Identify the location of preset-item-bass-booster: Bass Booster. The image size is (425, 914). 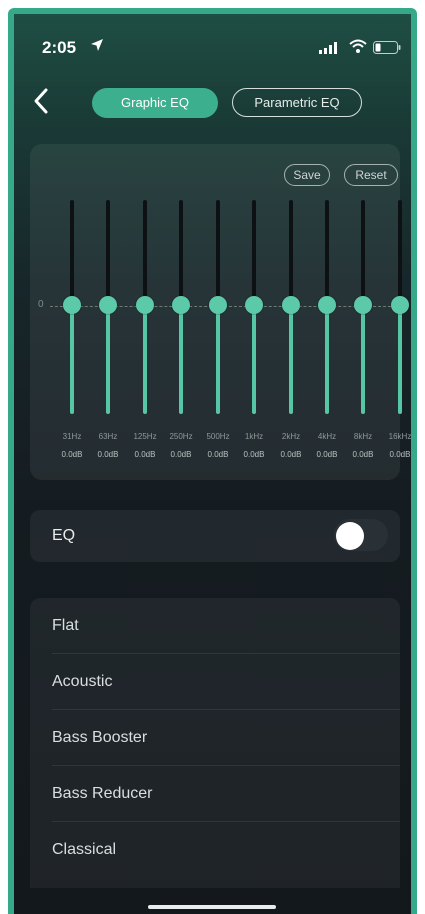
(215, 738).